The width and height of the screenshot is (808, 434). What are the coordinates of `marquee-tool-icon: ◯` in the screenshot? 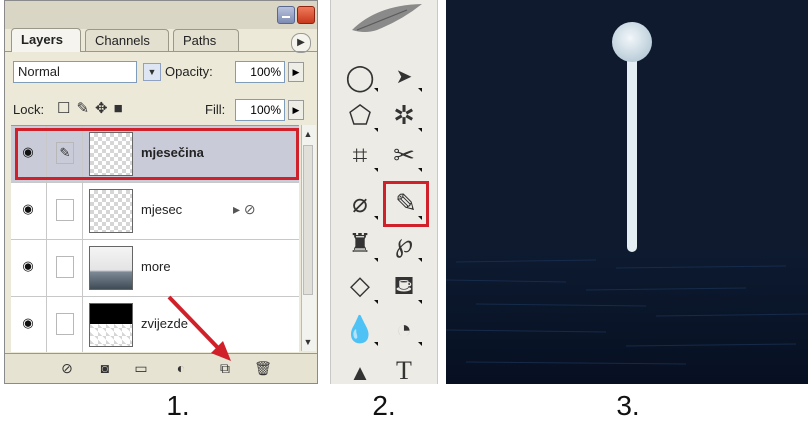 It's located at (360, 77).